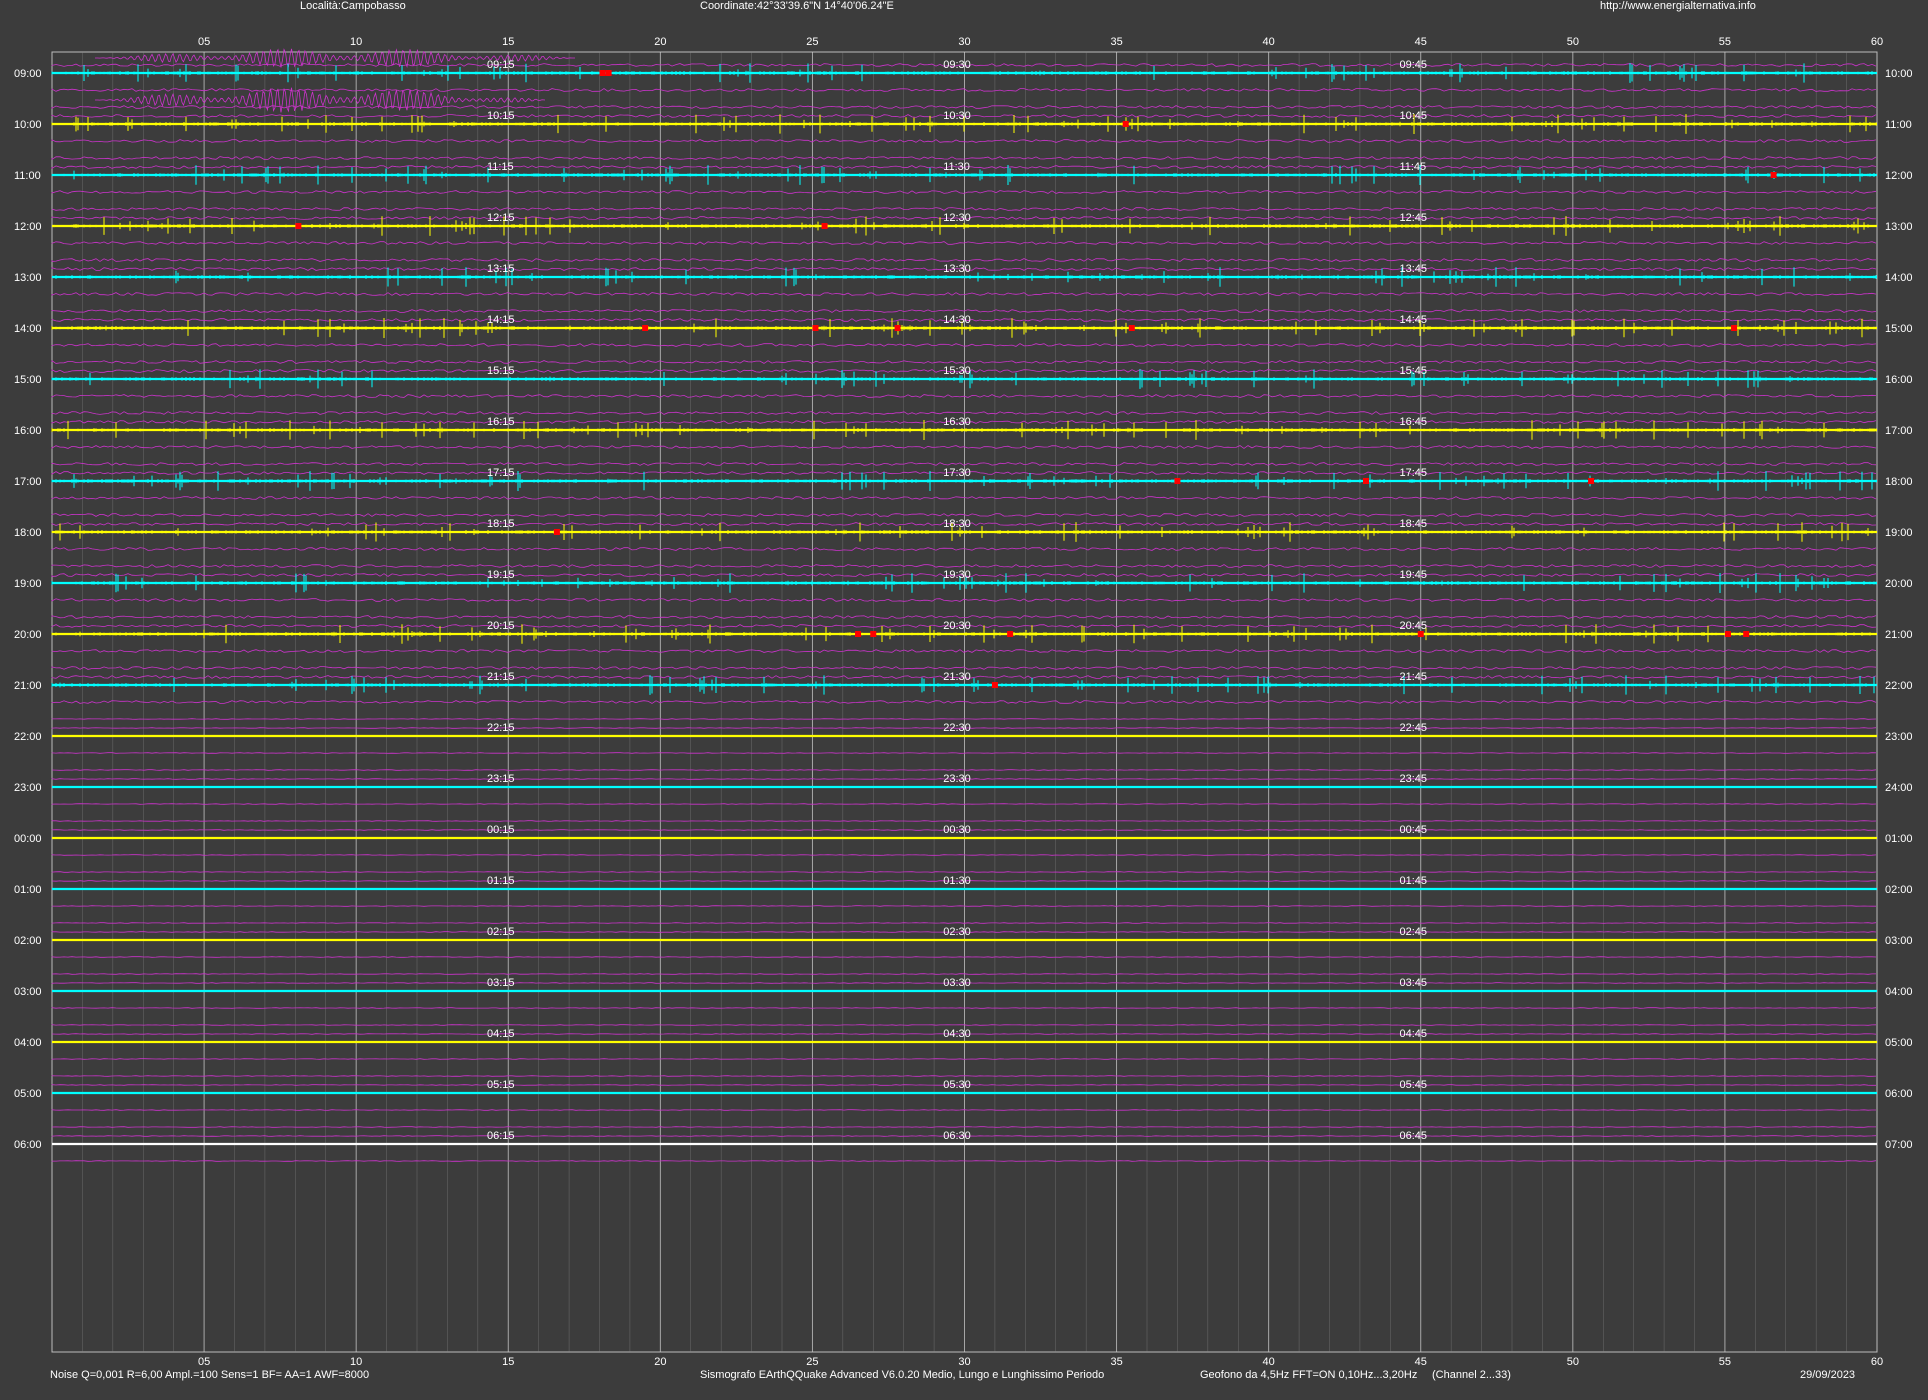  What do you see at coordinates (1899, 890) in the screenshot?
I see `hour-label-right: 02:00` at bounding box center [1899, 890].